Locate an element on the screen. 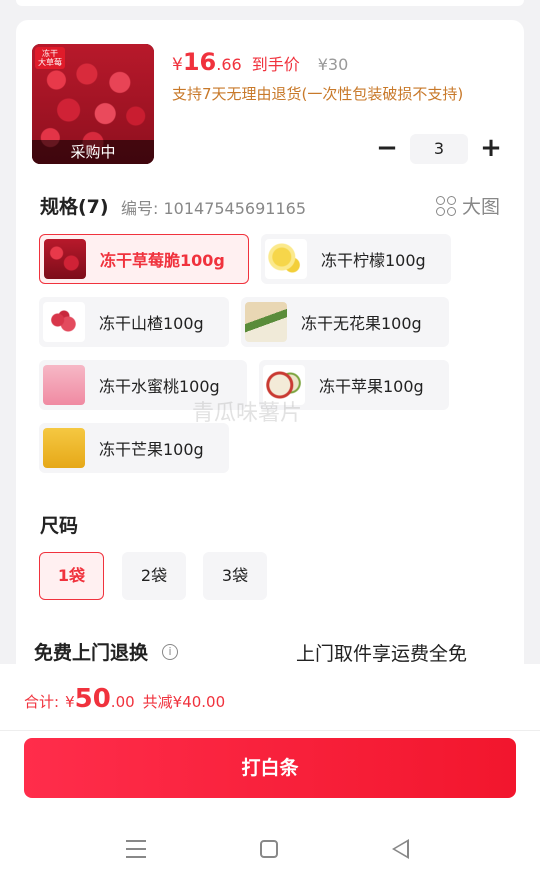  increase-quantity-button: + is located at coordinates (491, 148).